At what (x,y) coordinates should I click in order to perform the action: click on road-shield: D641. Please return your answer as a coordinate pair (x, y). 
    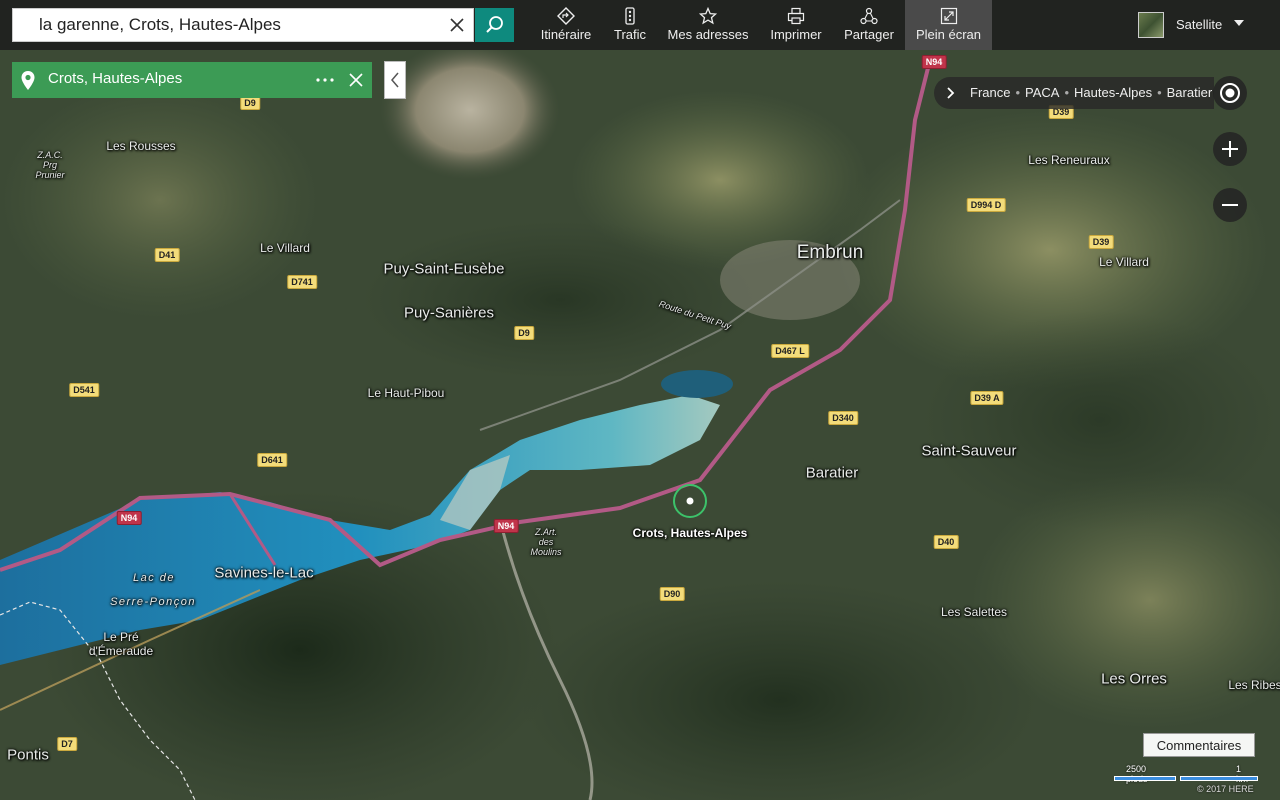
    Looking at the image, I should click on (272, 460).